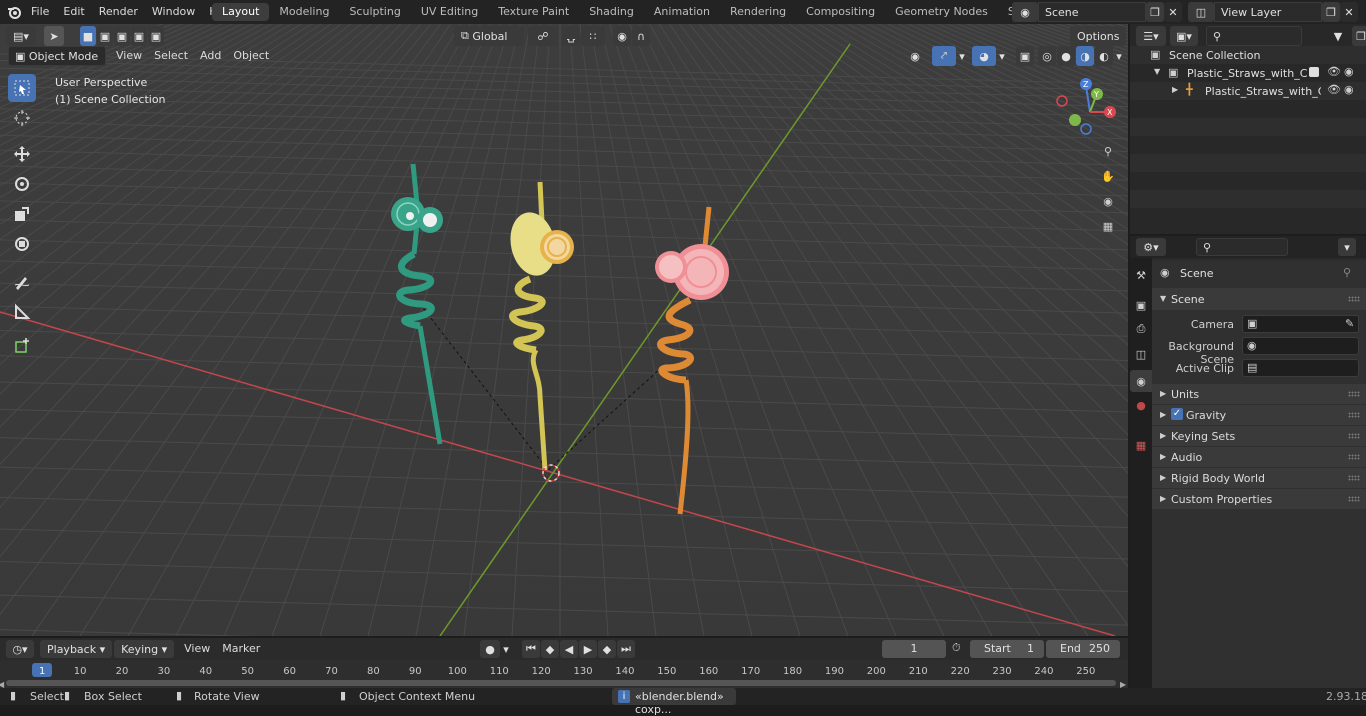  Describe the element at coordinates (1163, 435) in the screenshot. I see `keying-sets-arrow-icon: ▶` at that location.